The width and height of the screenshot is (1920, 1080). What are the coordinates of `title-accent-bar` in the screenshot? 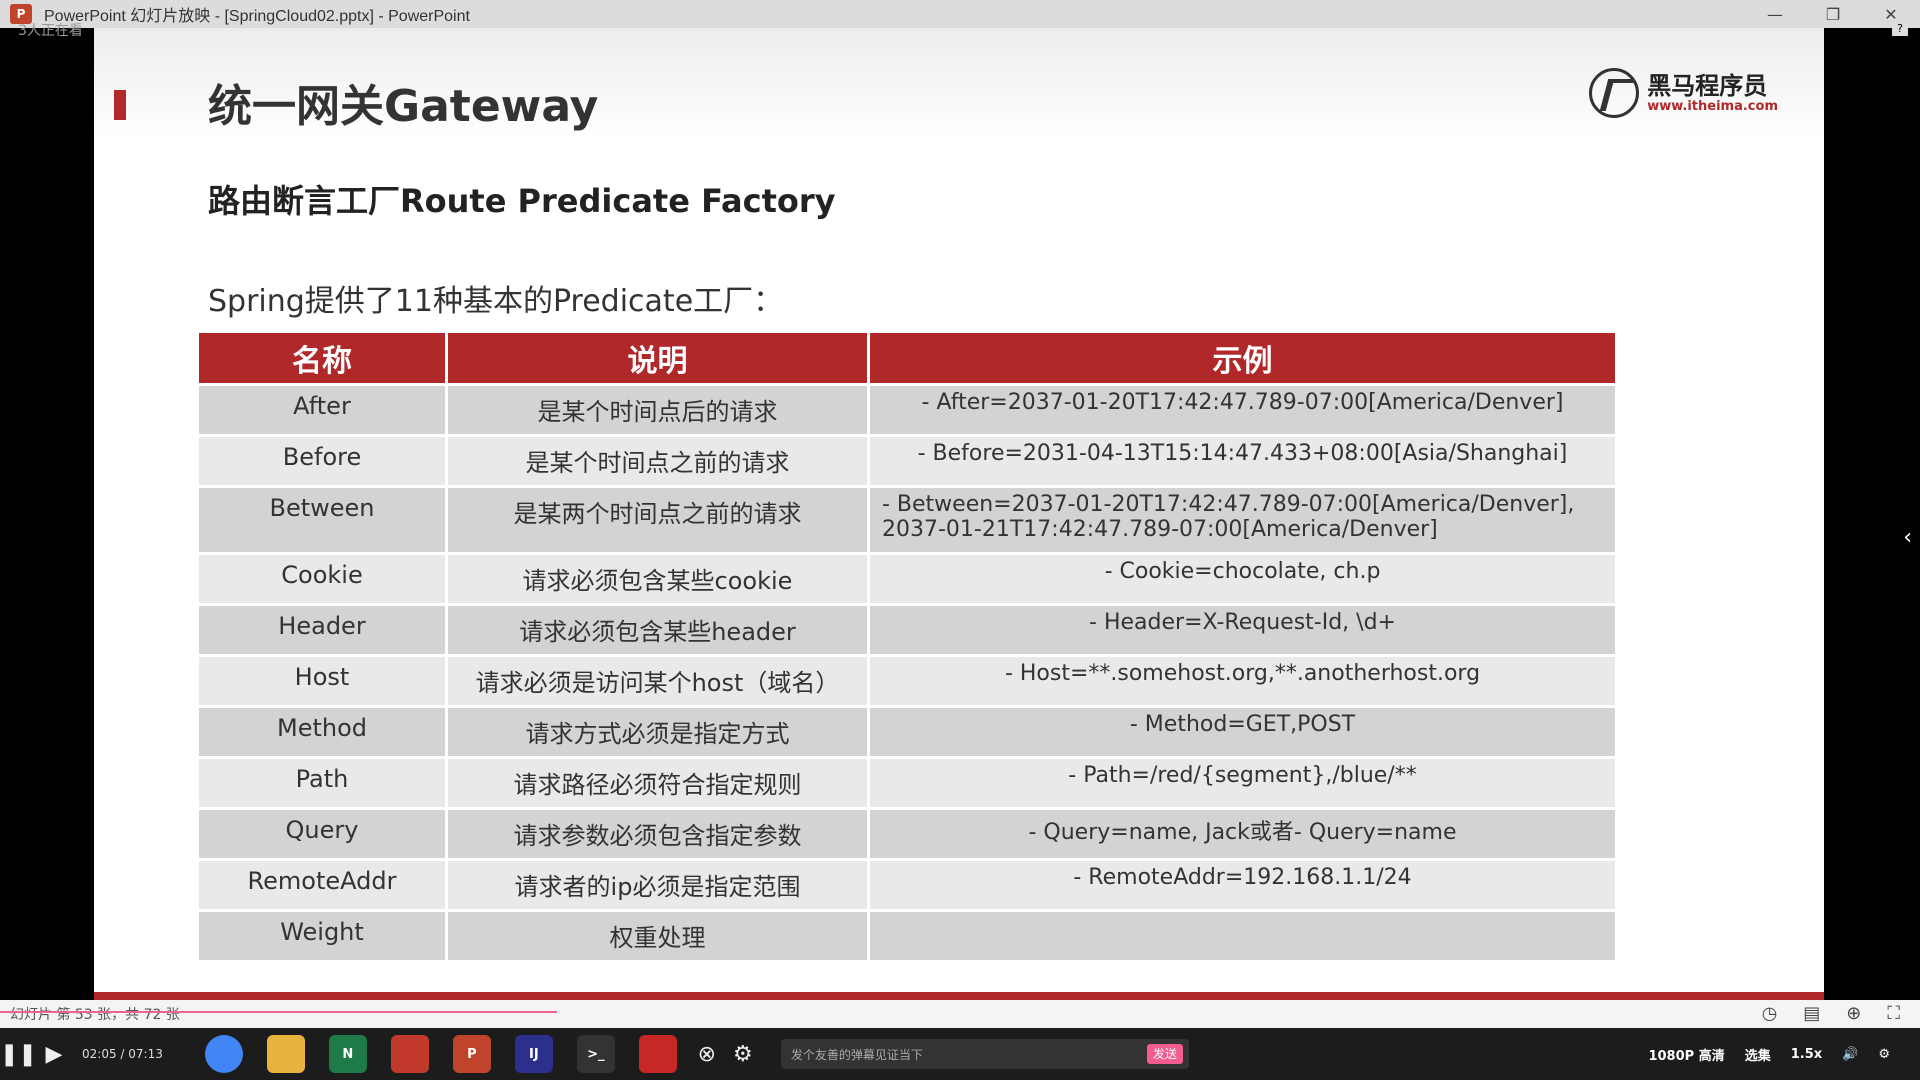 It's located at (120, 105).